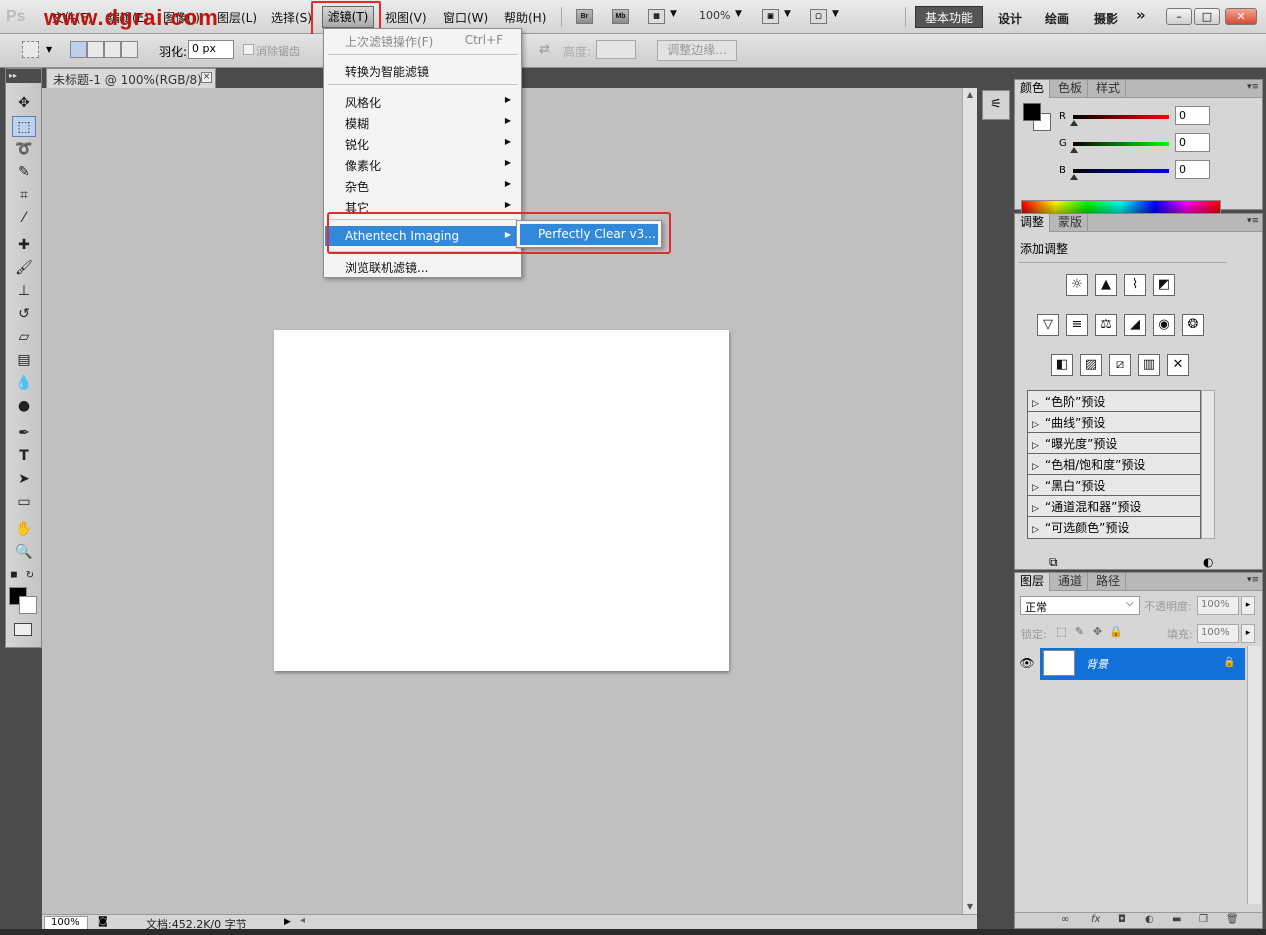 The height and width of the screenshot is (935, 1266). What do you see at coordinates (1192, 115) in the screenshot?
I see `red-value-input: 0` at bounding box center [1192, 115].